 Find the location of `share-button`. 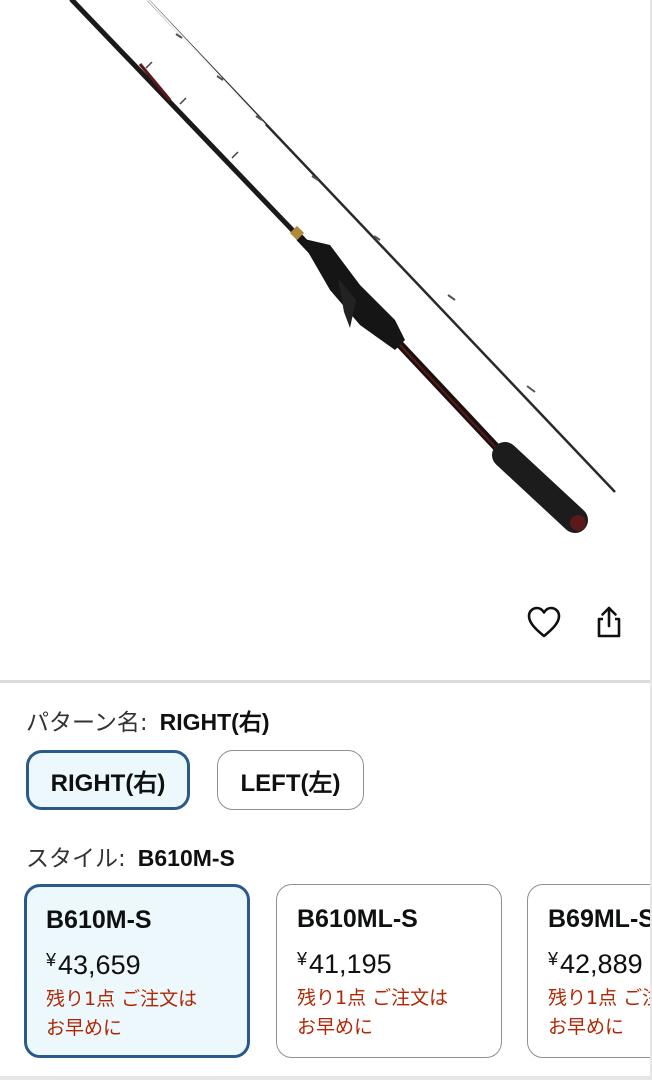

share-button is located at coordinates (609, 622).